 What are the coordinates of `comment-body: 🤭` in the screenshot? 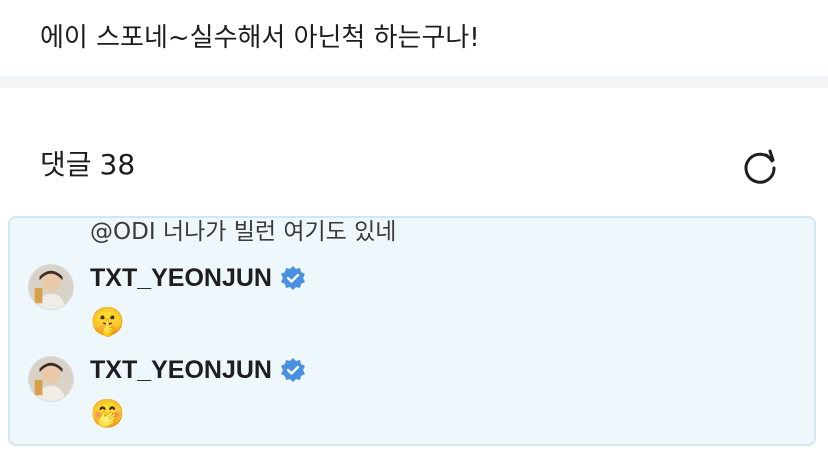 It's located at (107, 413).